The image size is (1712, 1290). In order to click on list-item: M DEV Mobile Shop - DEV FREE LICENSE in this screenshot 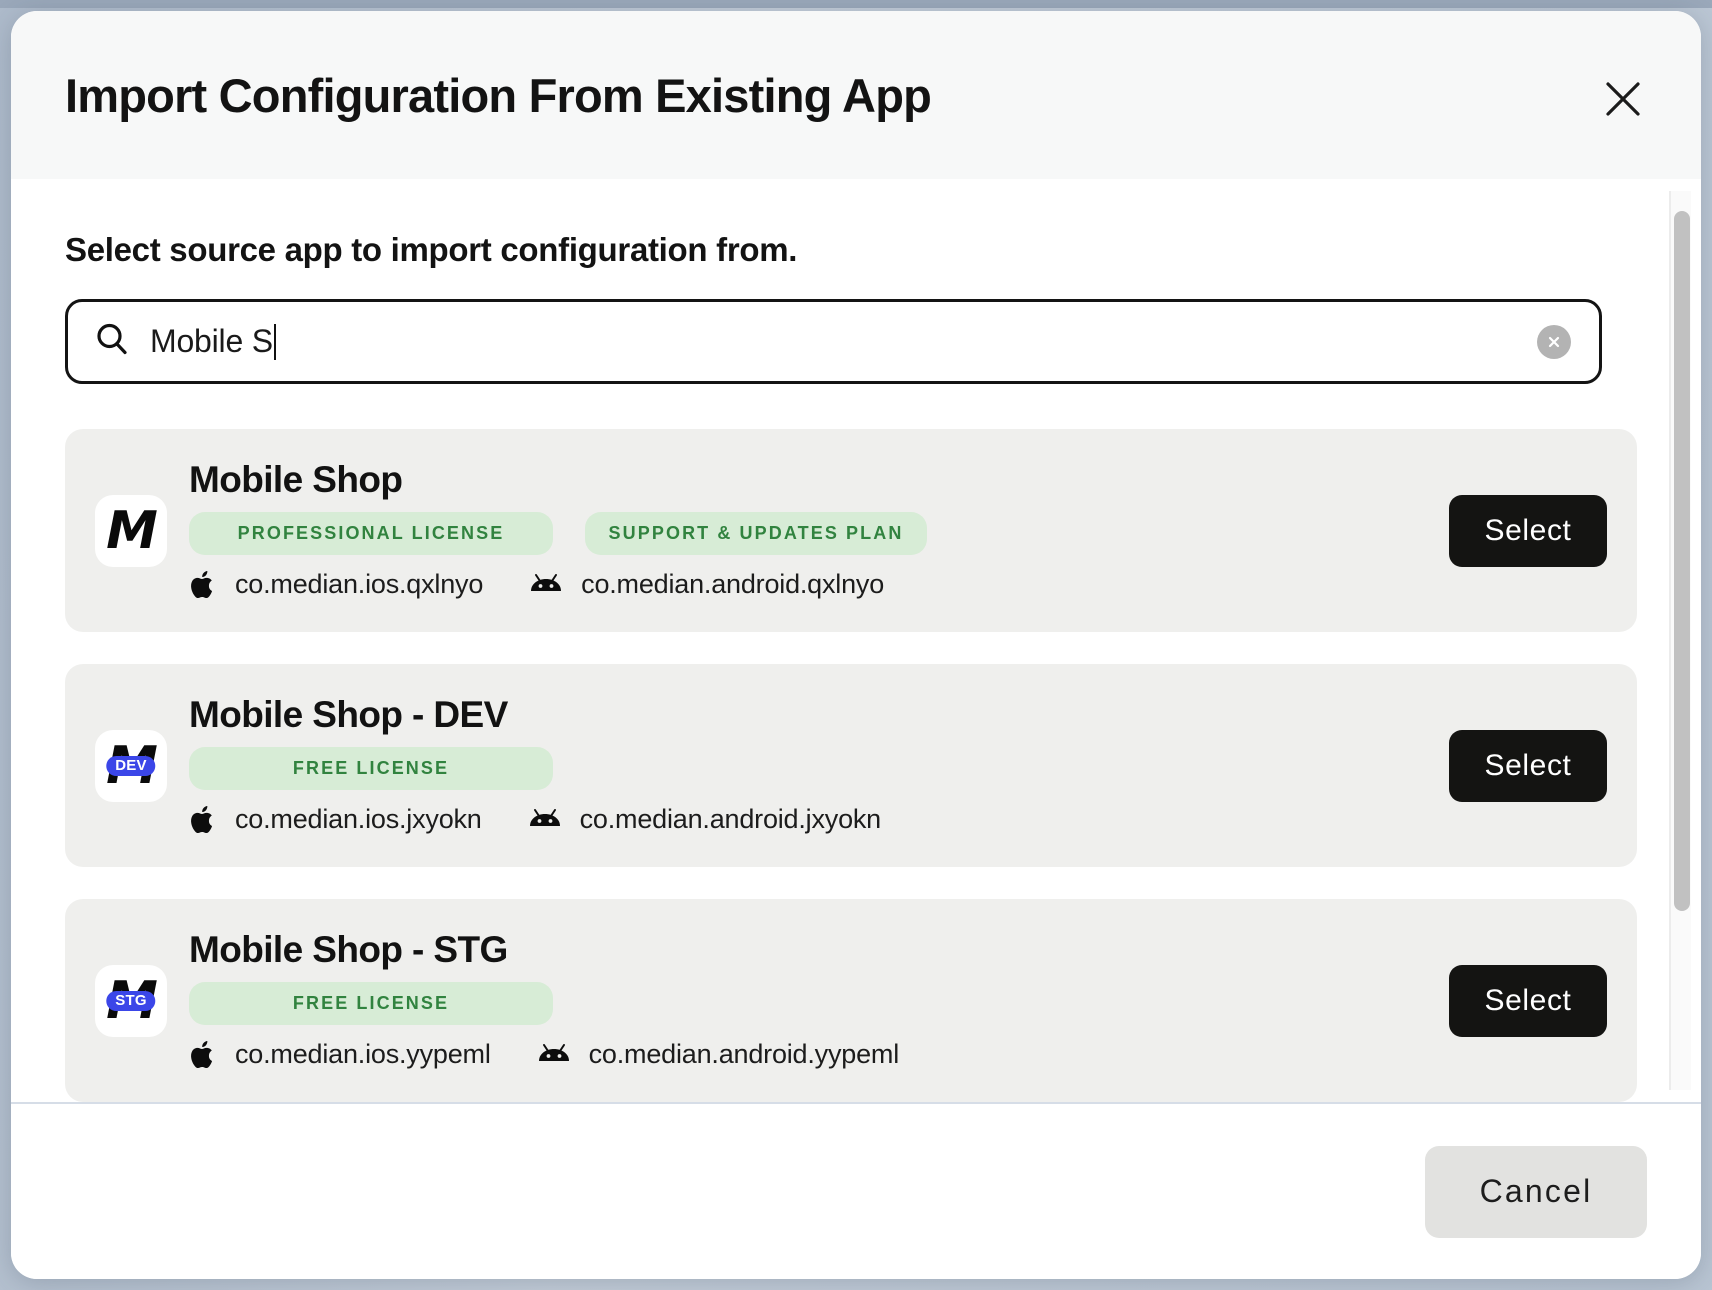, I will do `click(851, 765)`.